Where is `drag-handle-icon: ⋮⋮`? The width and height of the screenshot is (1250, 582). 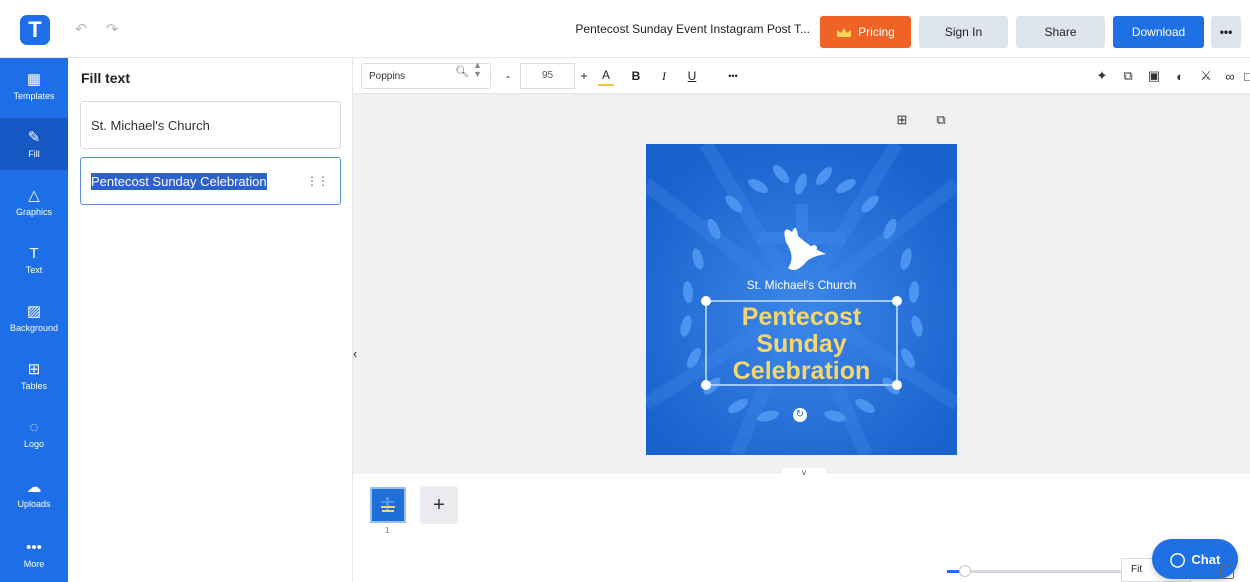
drag-handle-icon: ⋮⋮ is located at coordinates (317, 181).